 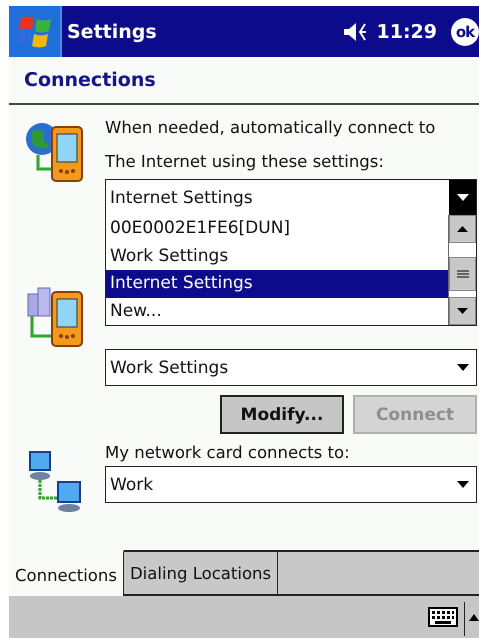 What do you see at coordinates (462, 274) in the screenshot?
I see `grip-icon` at bounding box center [462, 274].